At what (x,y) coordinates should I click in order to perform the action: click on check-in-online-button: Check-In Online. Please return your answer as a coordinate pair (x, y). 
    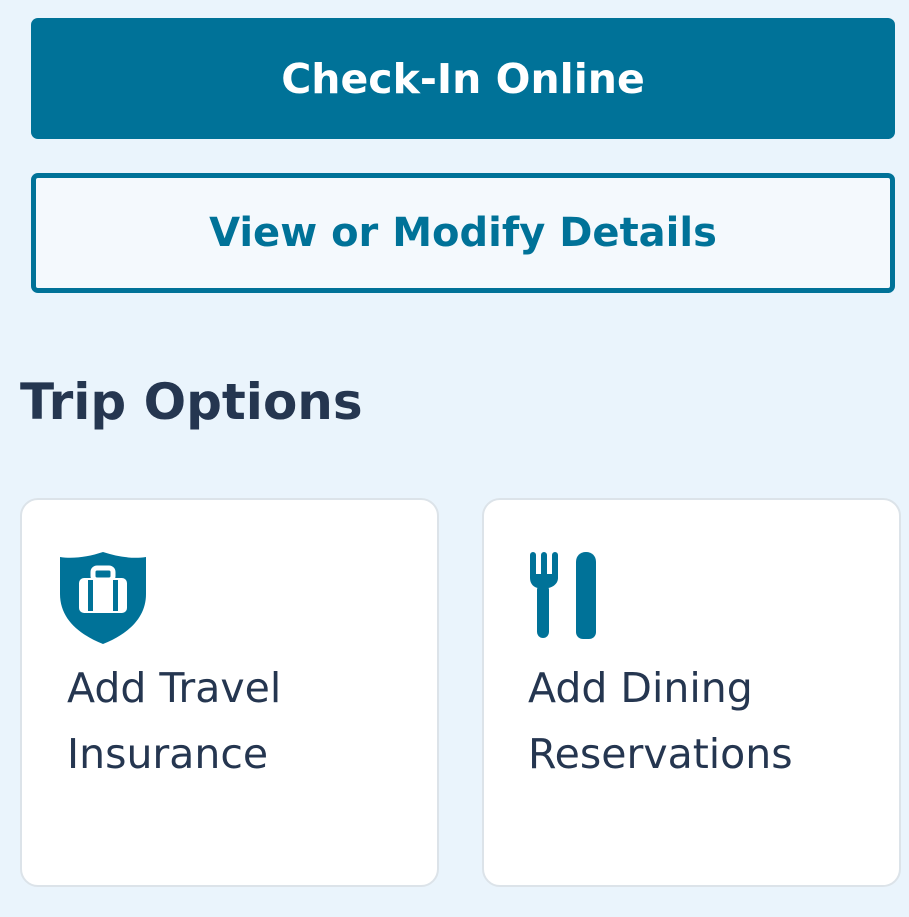
    Looking at the image, I should click on (463, 78).